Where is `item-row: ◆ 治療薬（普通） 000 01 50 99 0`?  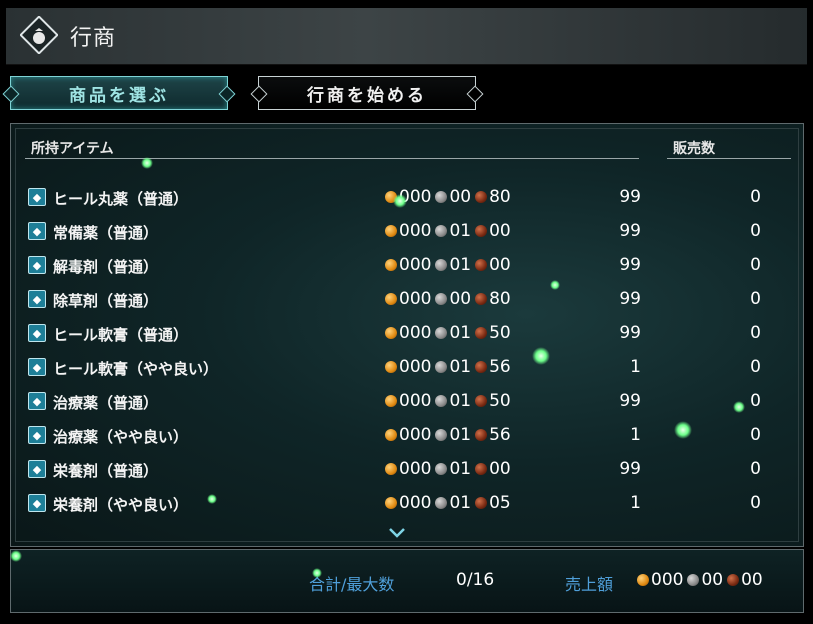
item-row: ◆ 治療薬（普通） 000 01 50 99 0 is located at coordinates (405, 402).